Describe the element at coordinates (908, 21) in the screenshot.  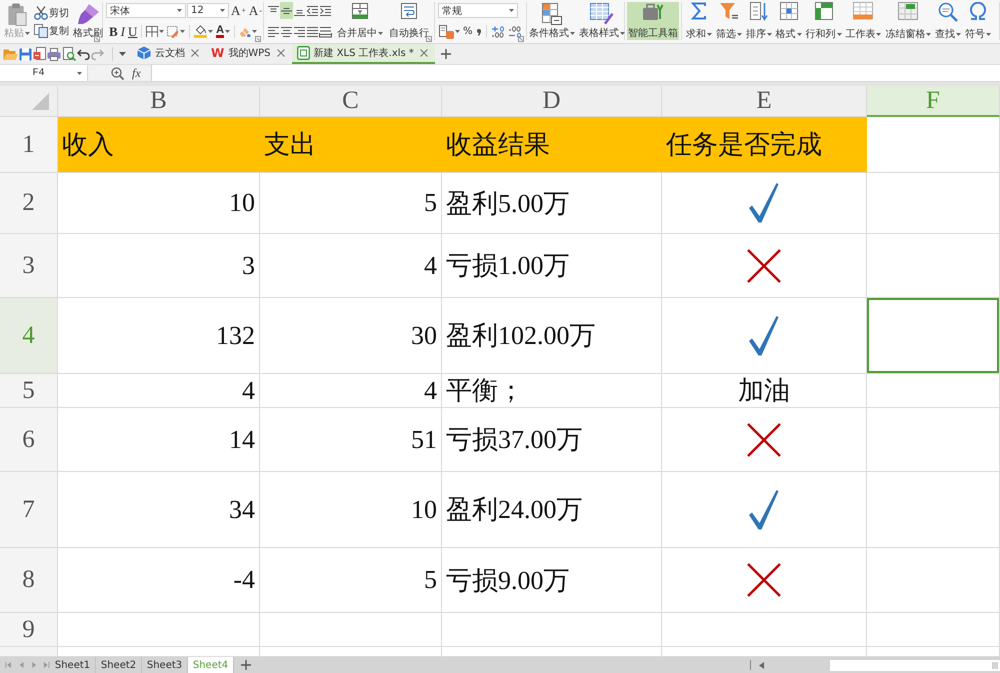
I see `freeze-panes-button: 冻结窗格` at that location.